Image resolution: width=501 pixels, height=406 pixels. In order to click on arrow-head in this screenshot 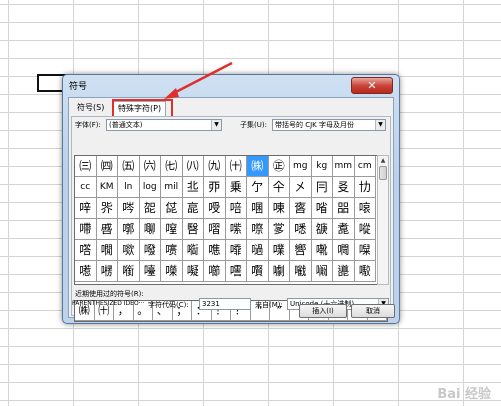, I will do `click(171, 93)`.